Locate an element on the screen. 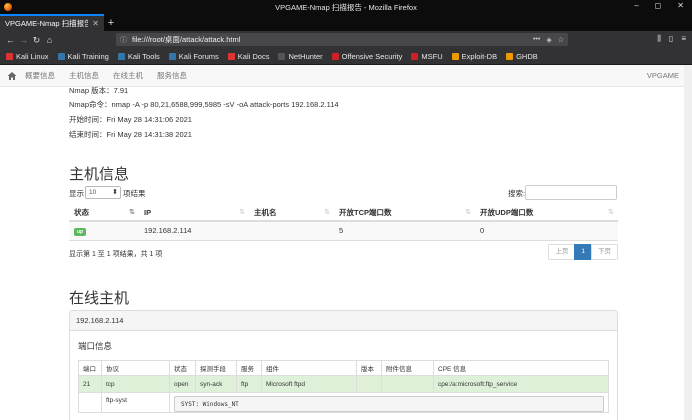  maximize-icon: ◻ is located at coordinates (658, 5).